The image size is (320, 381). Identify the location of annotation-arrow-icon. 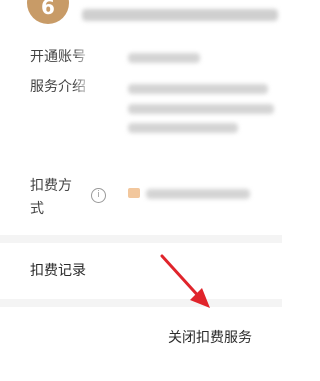
(185, 281).